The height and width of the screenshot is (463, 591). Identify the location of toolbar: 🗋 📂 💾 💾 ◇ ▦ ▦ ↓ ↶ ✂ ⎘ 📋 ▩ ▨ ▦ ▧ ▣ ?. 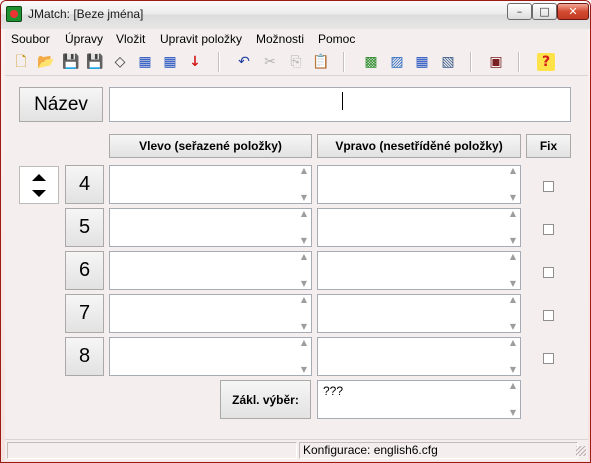
(296, 62).